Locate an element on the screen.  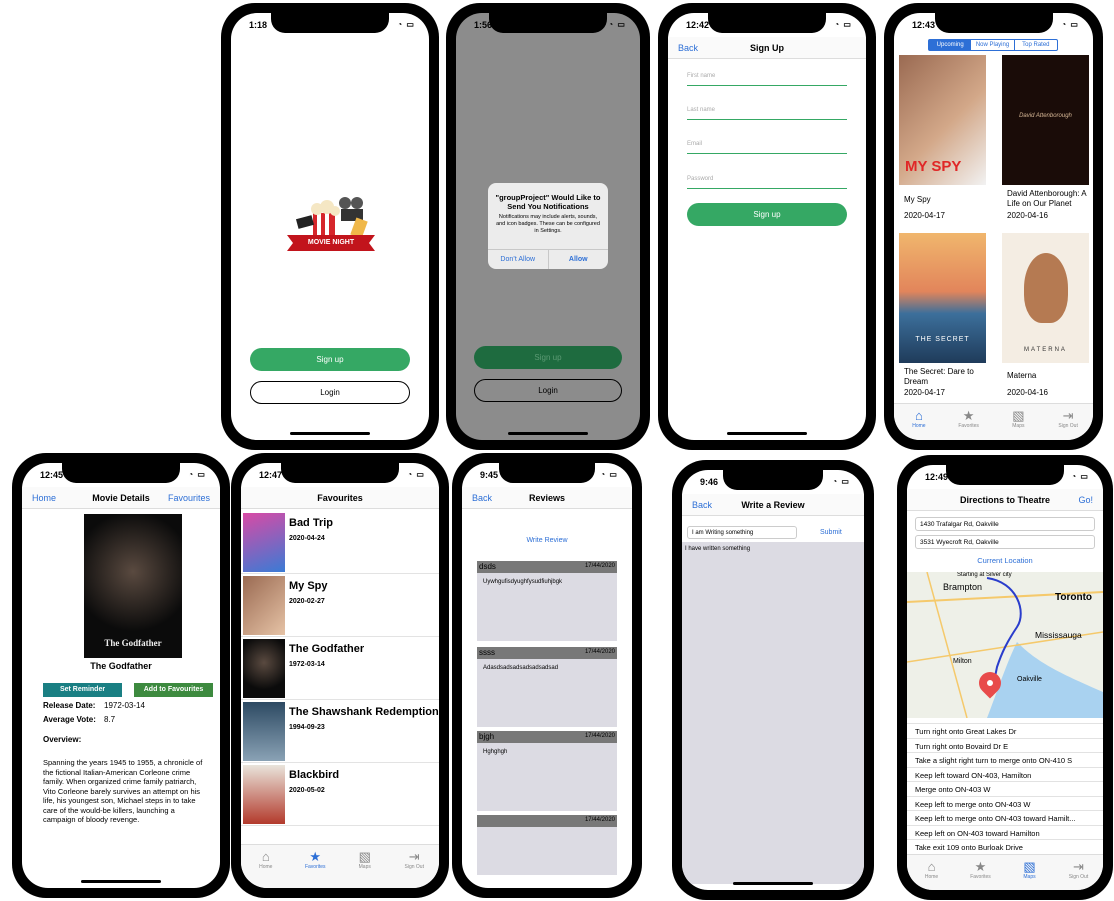
review-text: Uywhgufisdyughfysudfiuhjbgk is located at coordinates (523, 582).